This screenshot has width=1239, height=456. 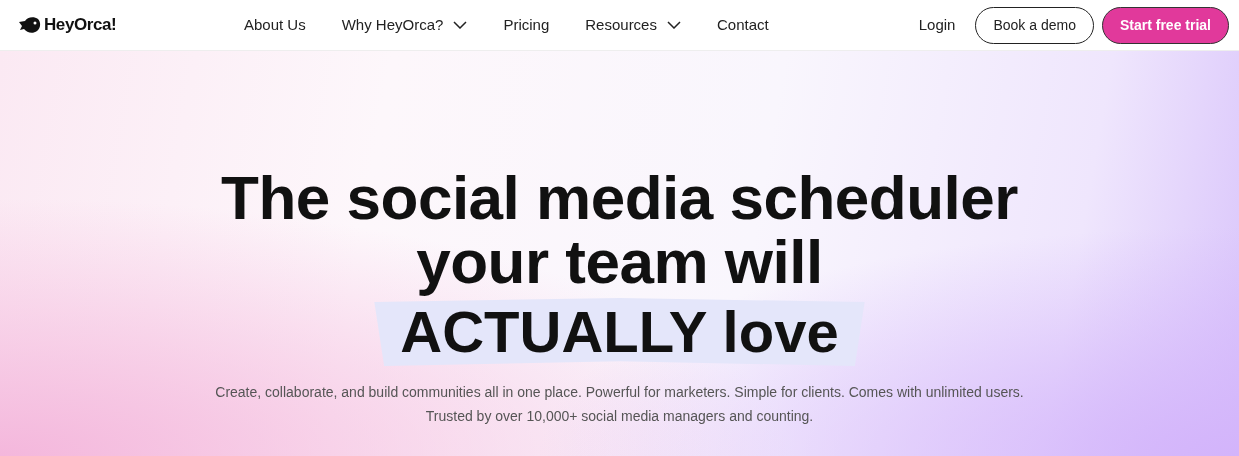 What do you see at coordinates (937, 25) in the screenshot?
I see `login-link: Login` at bounding box center [937, 25].